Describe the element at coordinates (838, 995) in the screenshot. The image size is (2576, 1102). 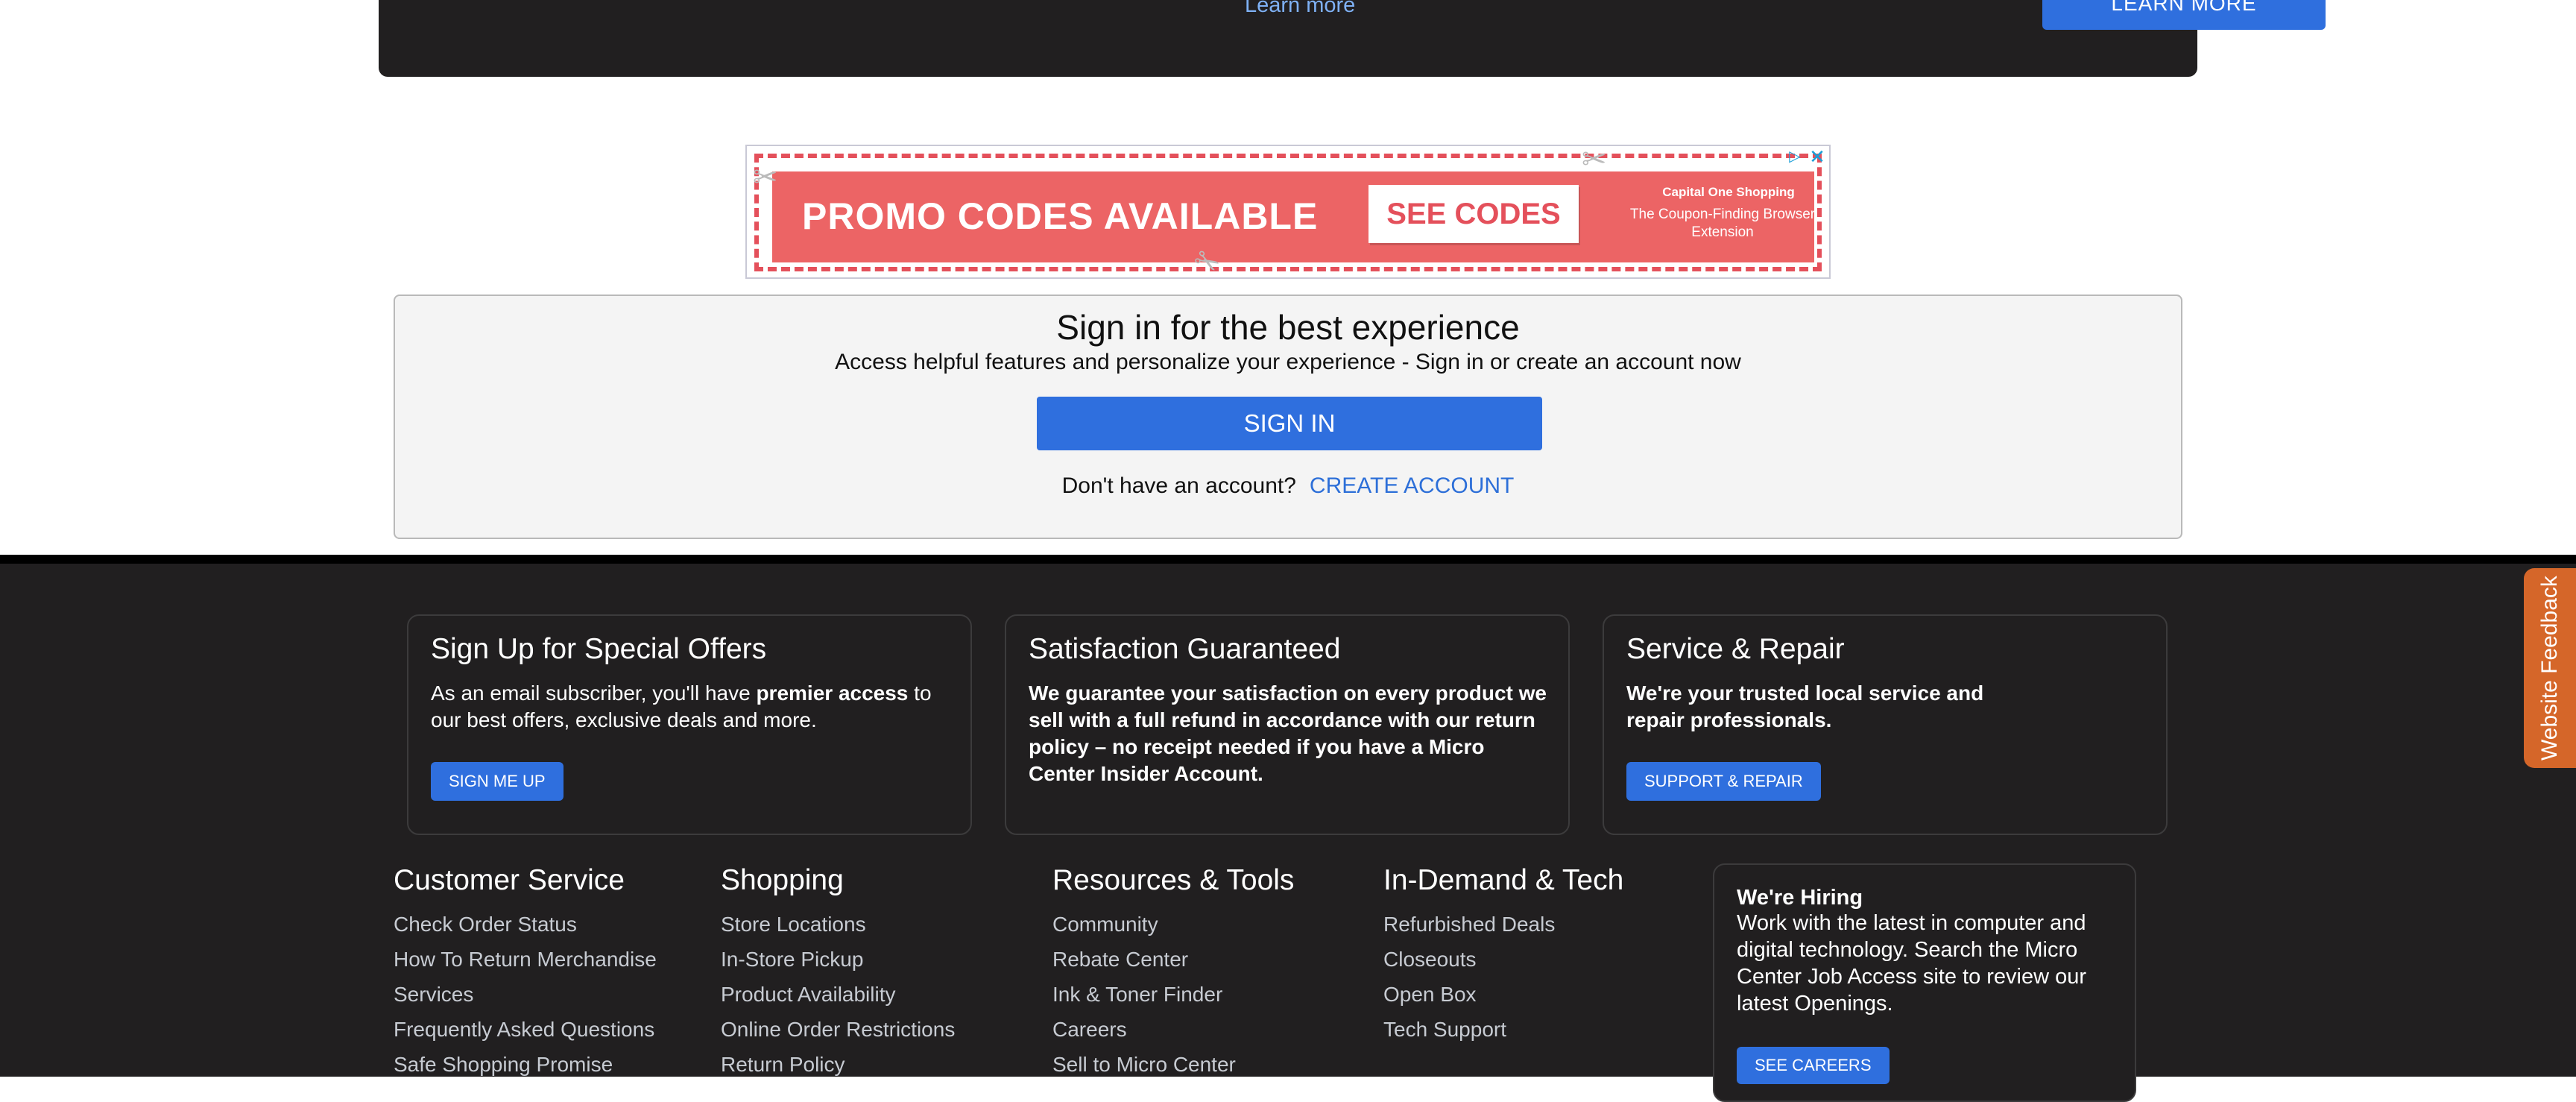
I see `footer-link: Product Availability` at that location.